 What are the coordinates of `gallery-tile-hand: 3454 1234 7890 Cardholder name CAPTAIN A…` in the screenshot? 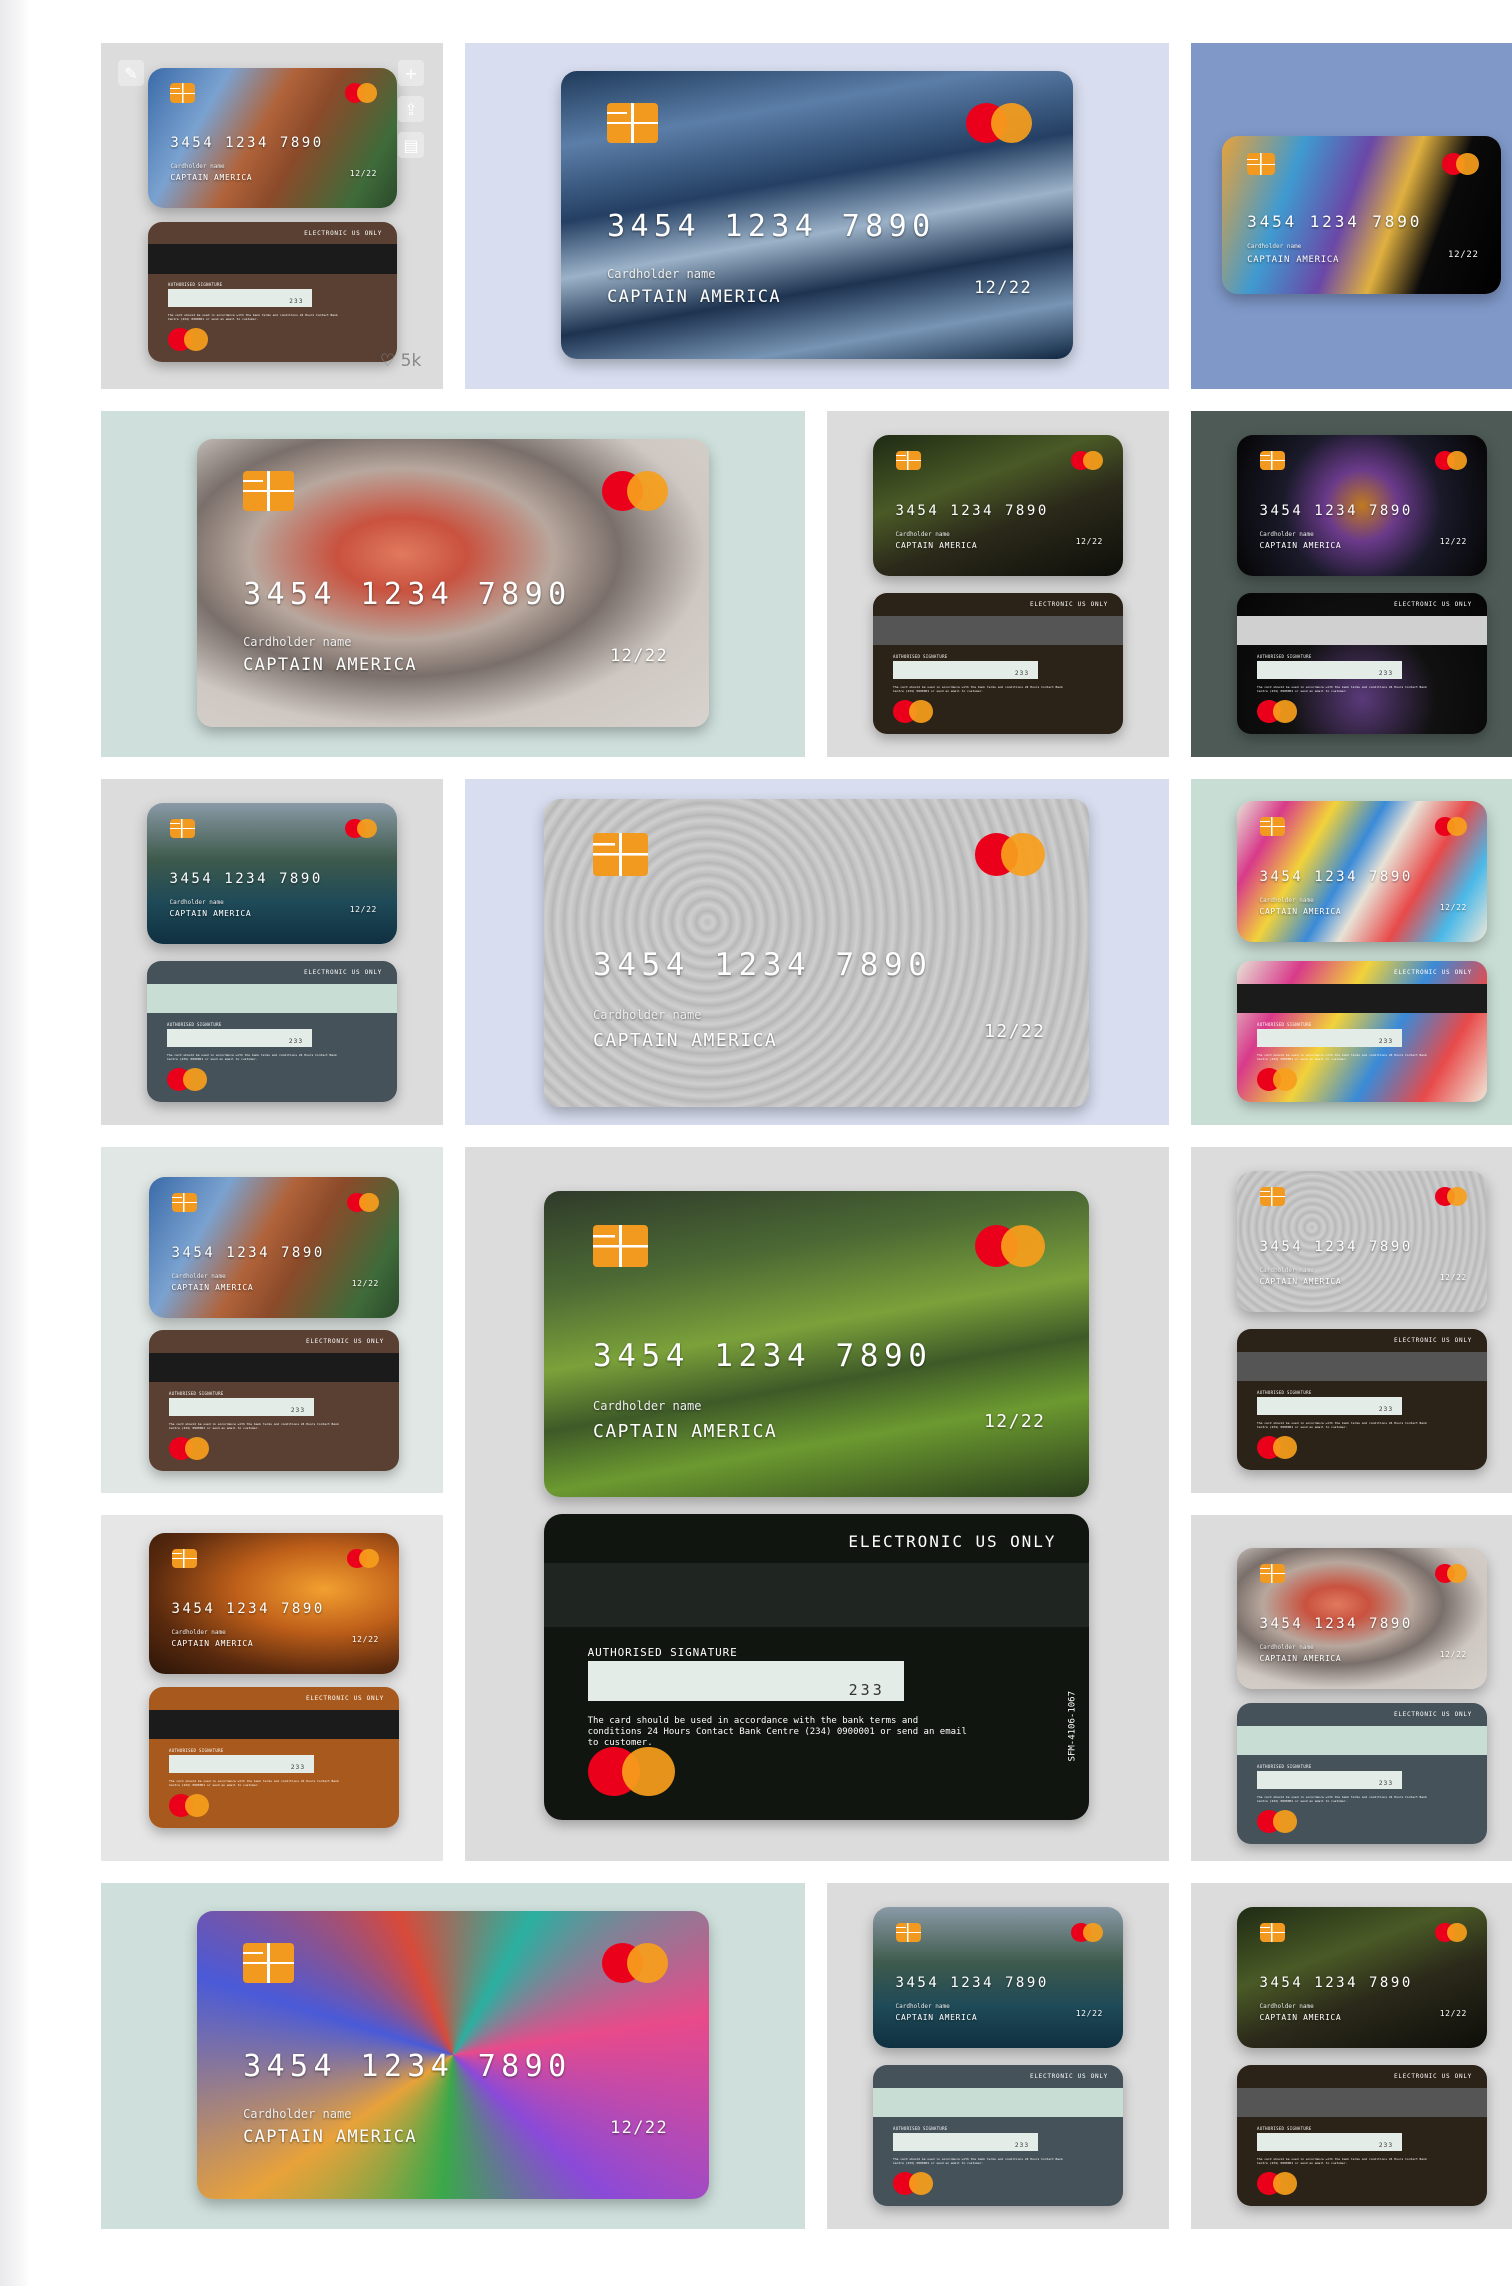 It's located at (1351, 584).